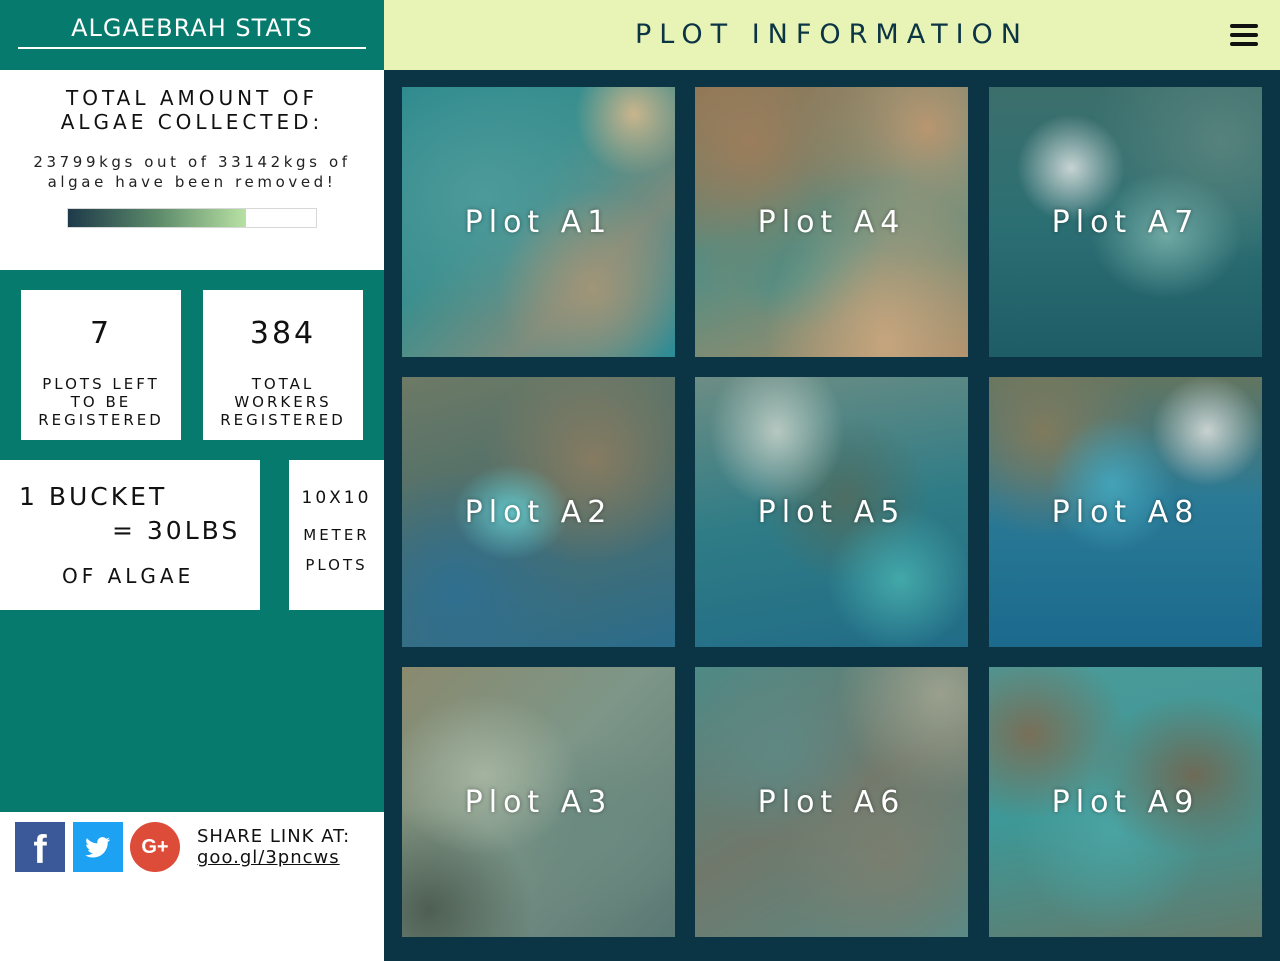  What do you see at coordinates (101, 420) in the screenshot?
I see `plots-left-label-line3: REGISTERED` at bounding box center [101, 420].